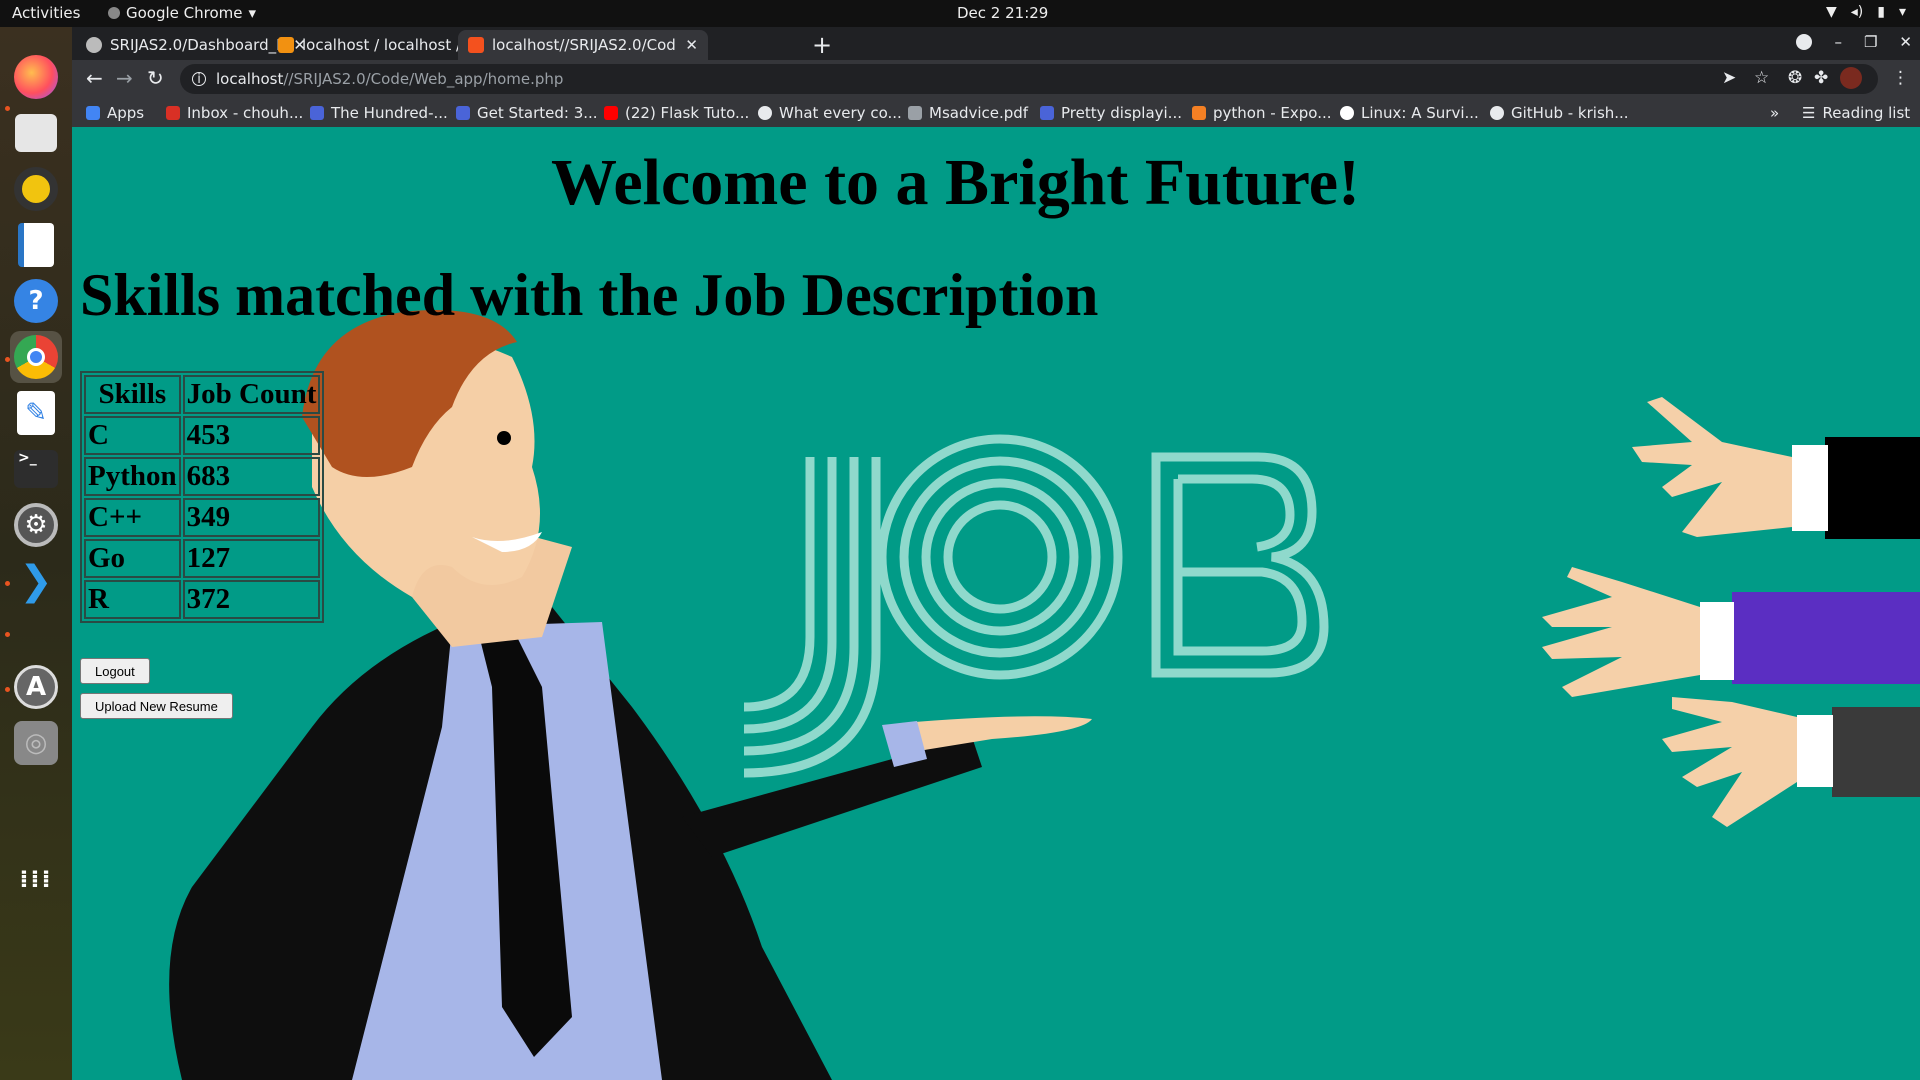 The height and width of the screenshot is (1080, 1920). I want to click on job-count-cell: 683, so click(251, 476).